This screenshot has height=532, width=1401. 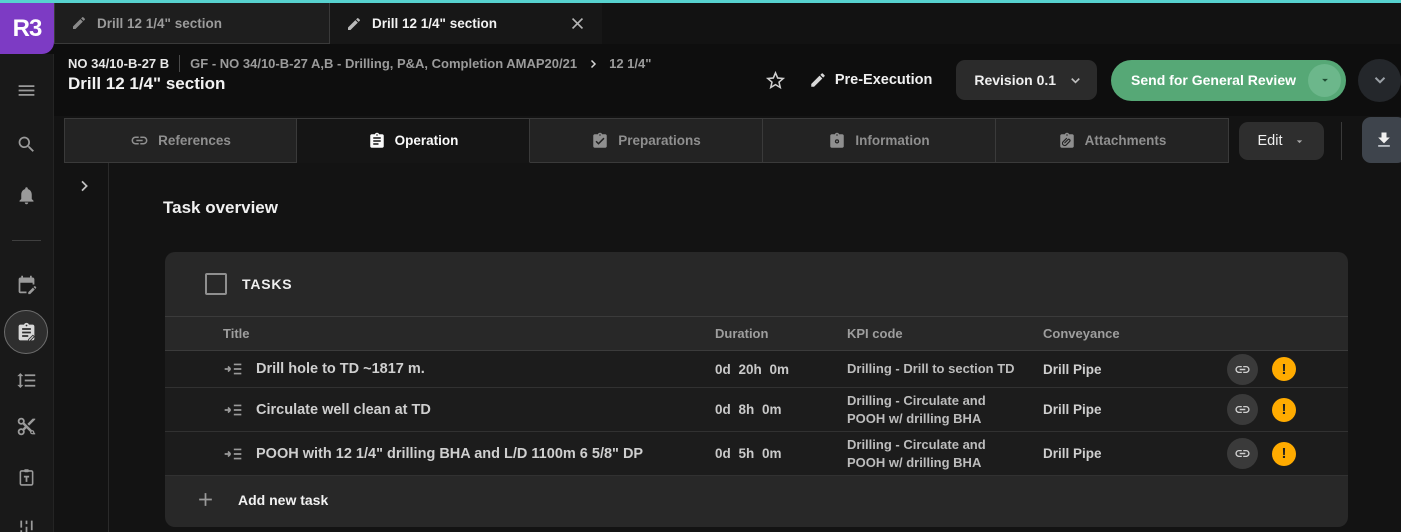 I want to click on breadcrumb-section: 12 1/4", so click(x=630, y=63).